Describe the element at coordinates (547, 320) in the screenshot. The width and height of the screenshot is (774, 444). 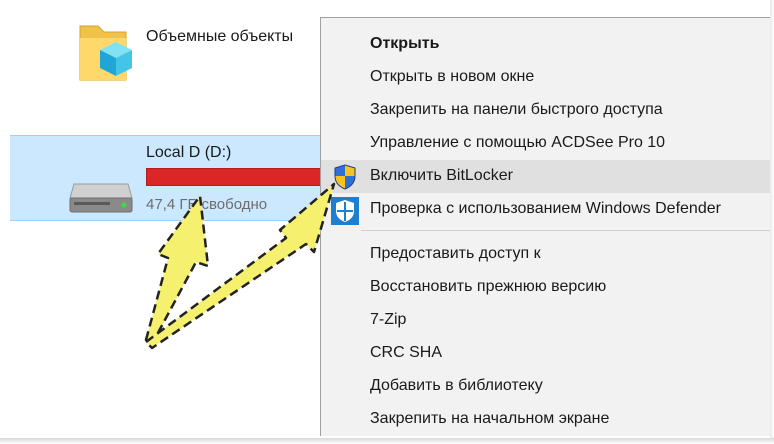
I see `menu-item-7zip: 7-Zip` at that location.